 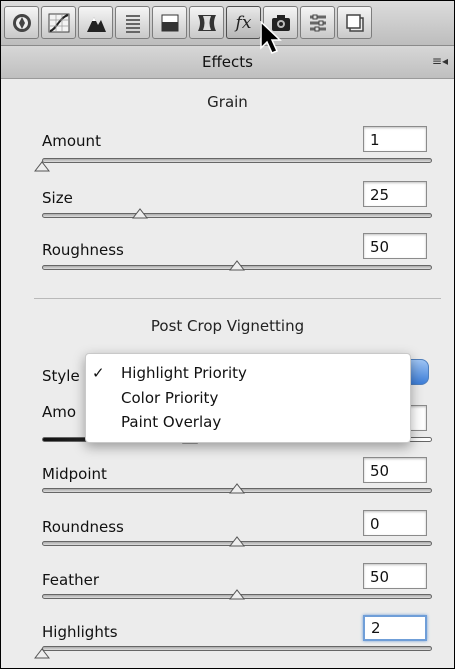 I want to click on style-option-highlight-priority: ✓ Highlight Priority, so click(x=248, y=372).